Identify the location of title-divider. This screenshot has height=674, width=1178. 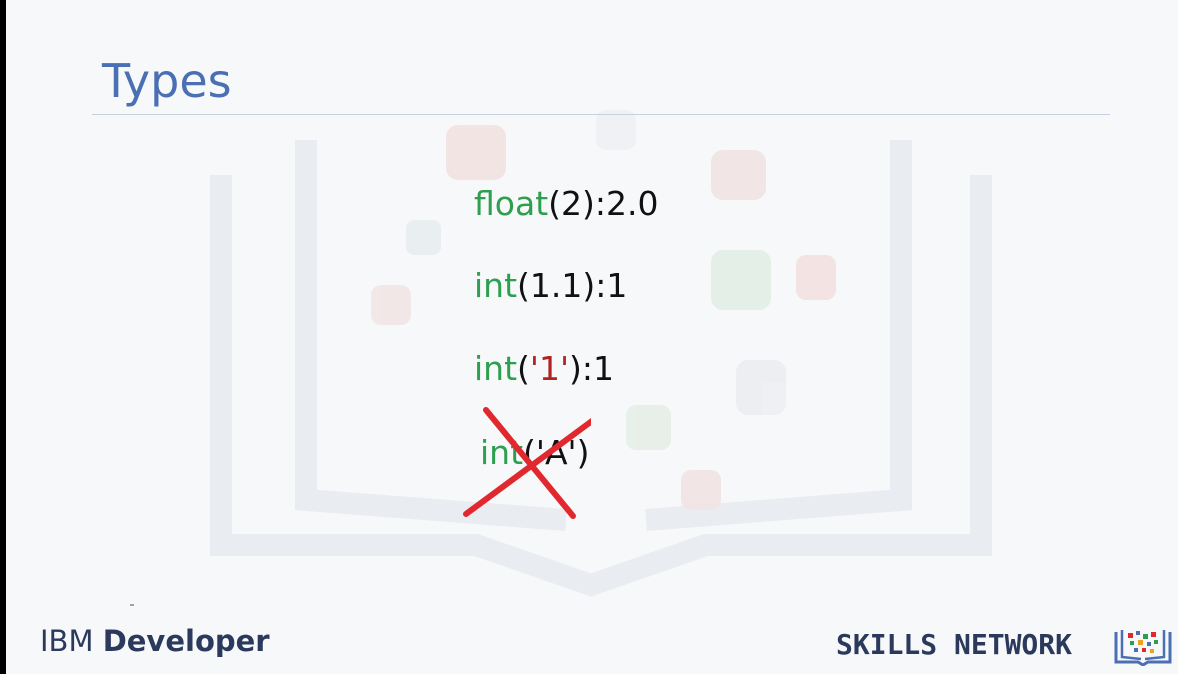
(601, 114).